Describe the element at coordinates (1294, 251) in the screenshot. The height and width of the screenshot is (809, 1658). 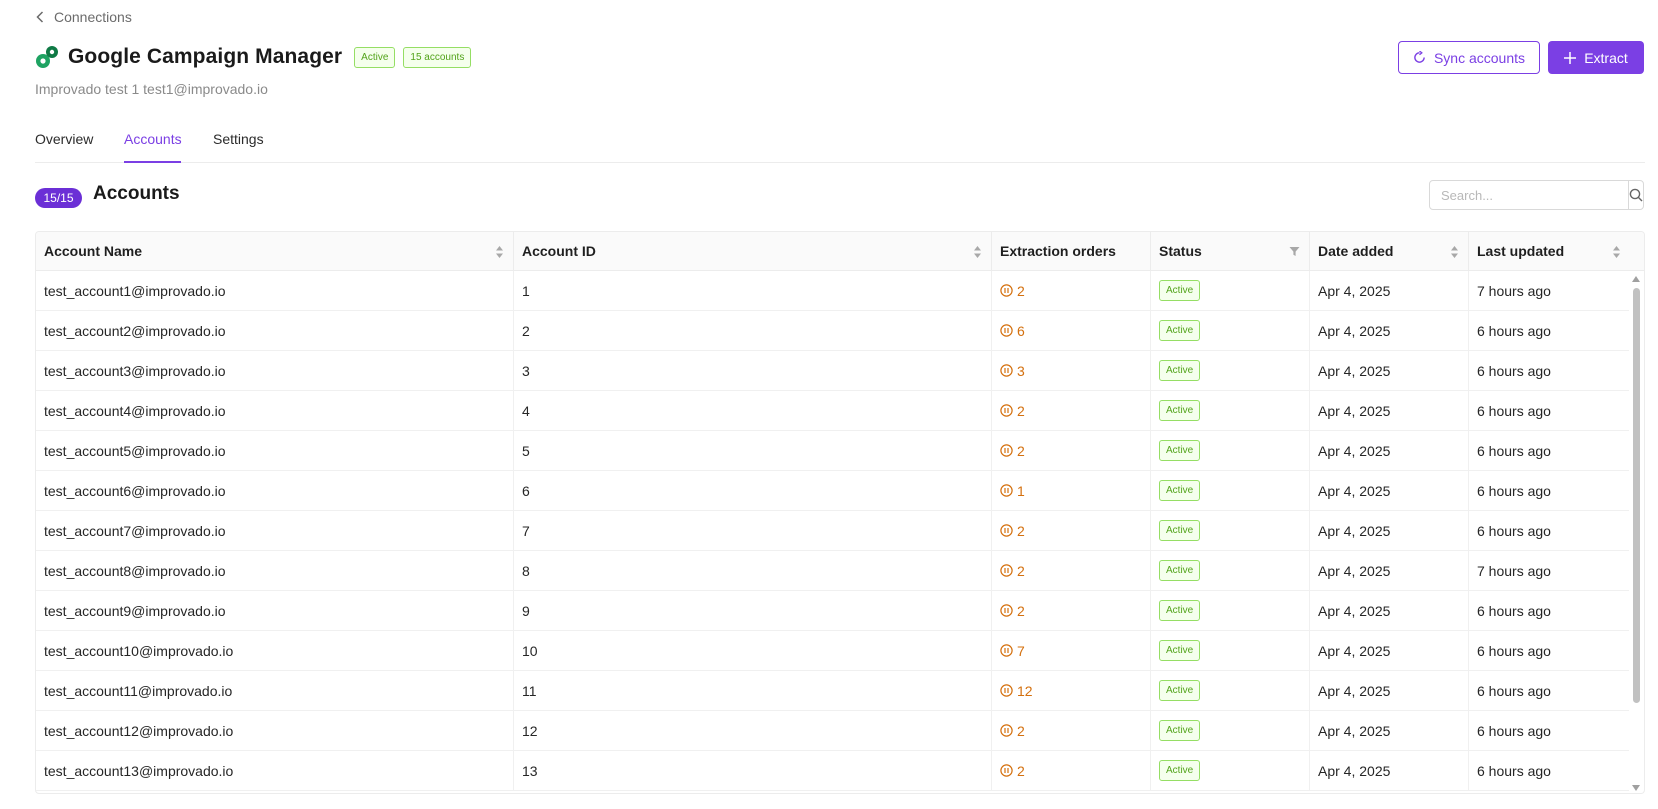
I see `filter-icon` at that location.